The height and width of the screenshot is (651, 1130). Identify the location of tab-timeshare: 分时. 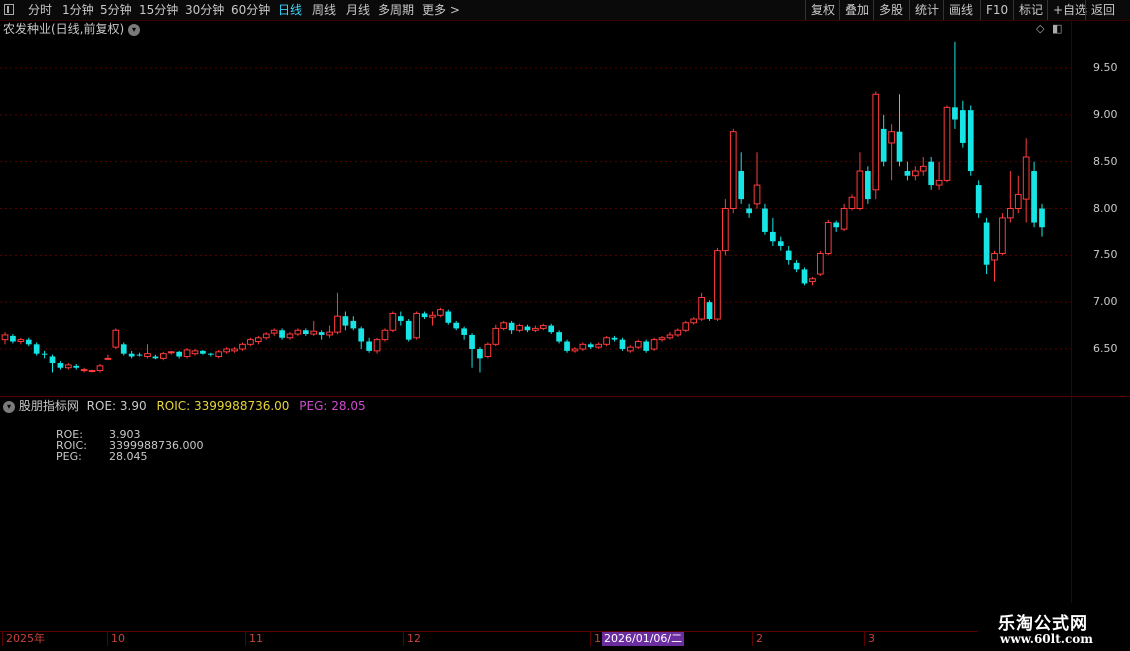
(40, 10).